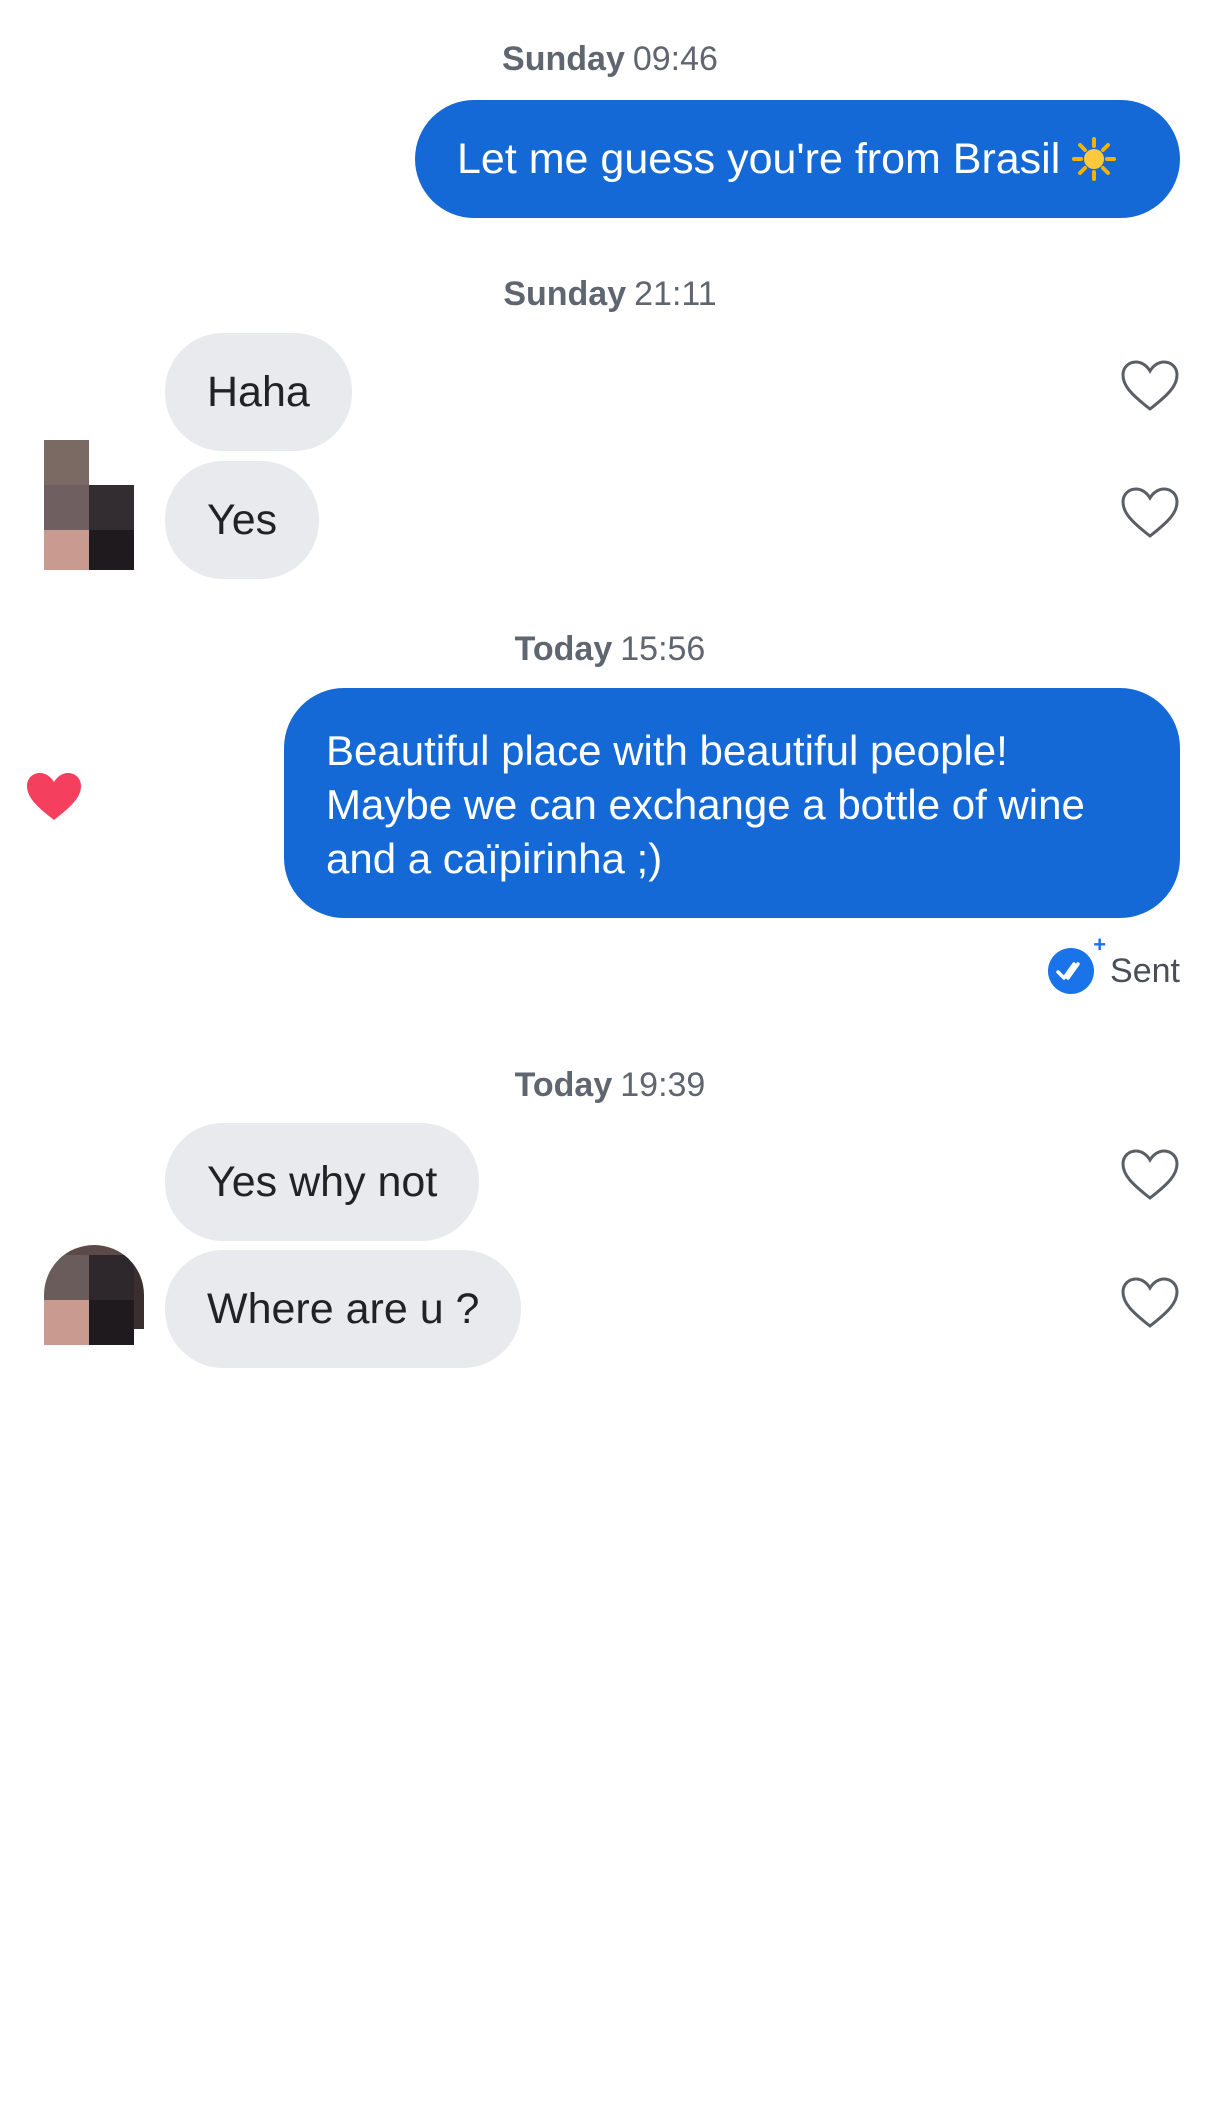 The image size is (1220, 2113). I want to click on timestamp: Today 19:39, so click(610, 1085).